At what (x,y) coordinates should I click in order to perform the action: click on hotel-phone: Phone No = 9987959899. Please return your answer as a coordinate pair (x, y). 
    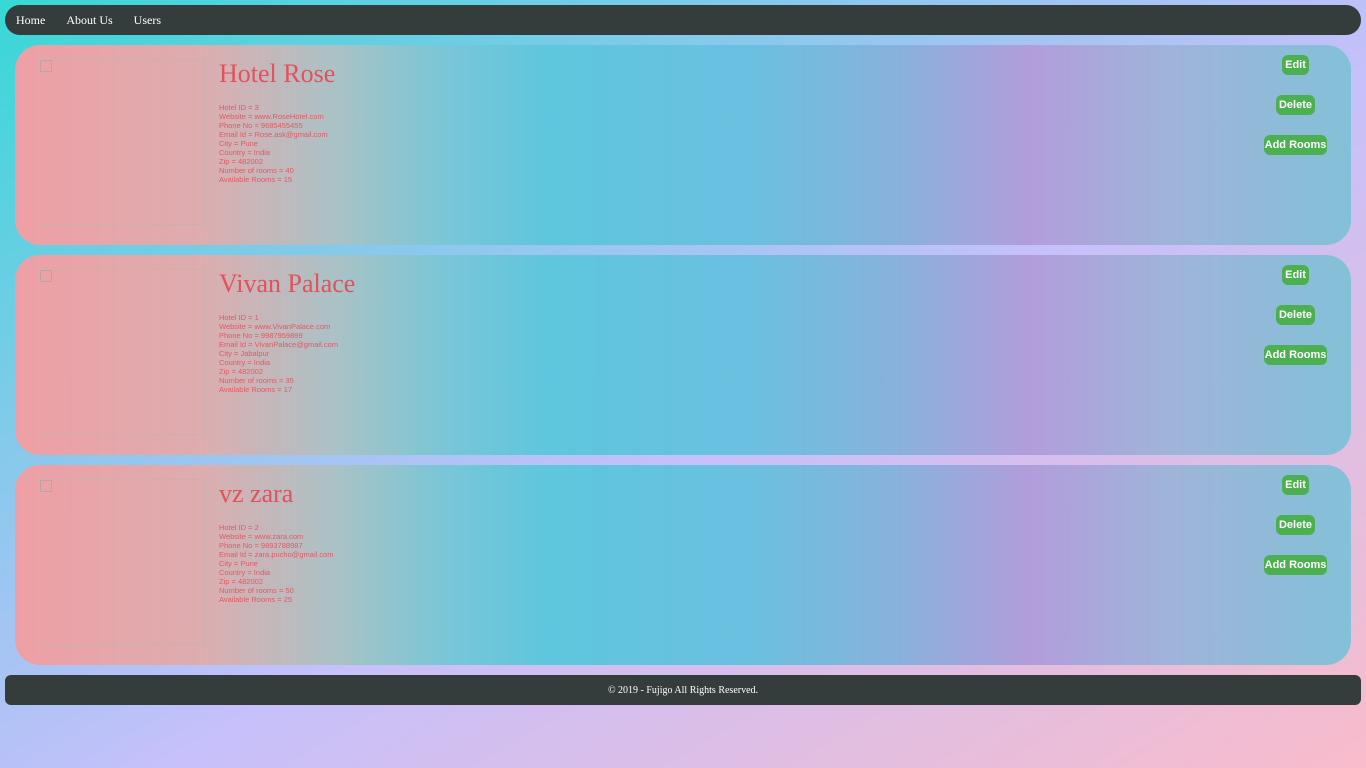
    Looking at the image, I should click on (261, 335).